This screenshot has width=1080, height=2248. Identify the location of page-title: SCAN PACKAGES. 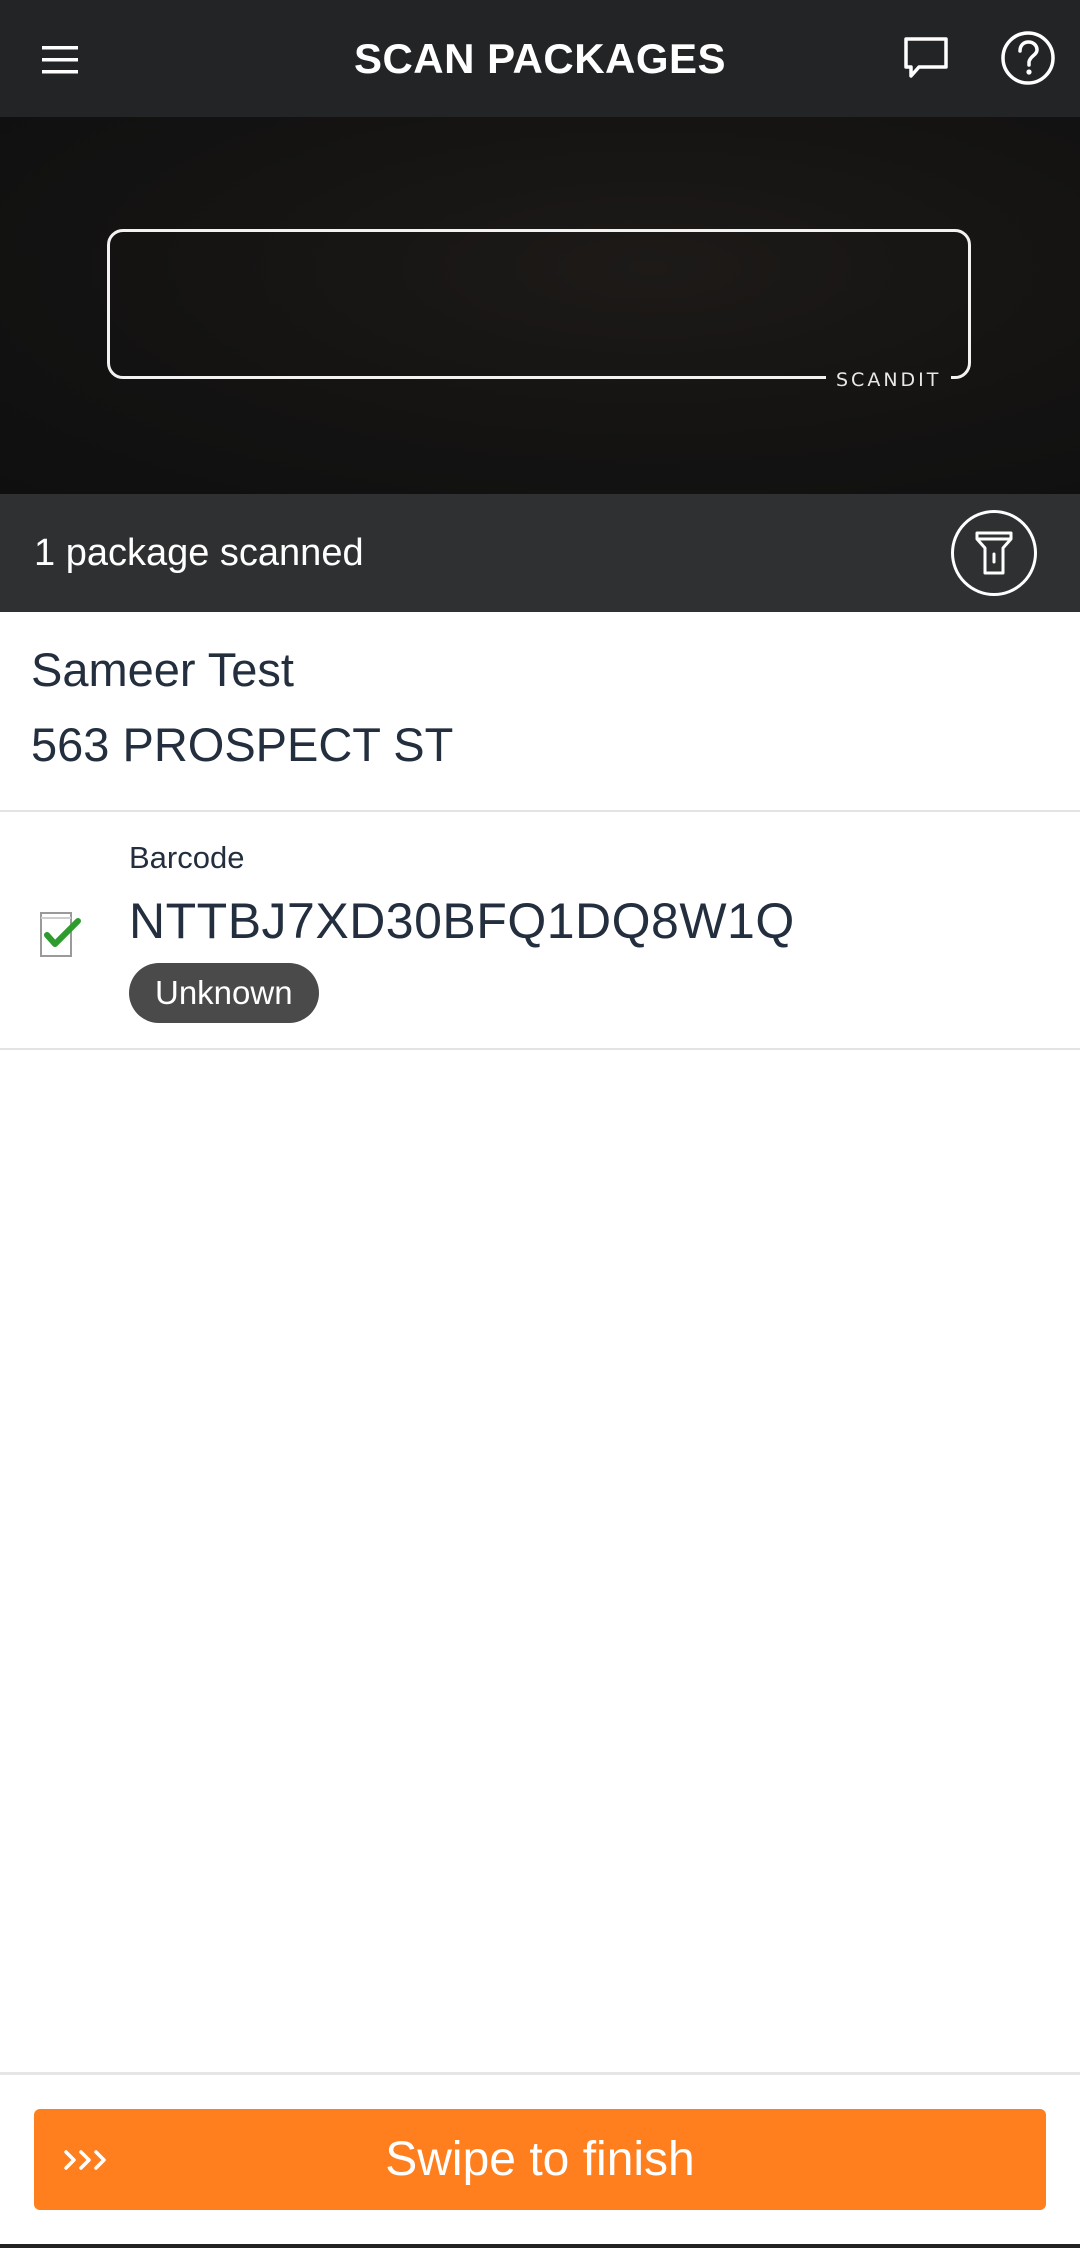
(540, 58).